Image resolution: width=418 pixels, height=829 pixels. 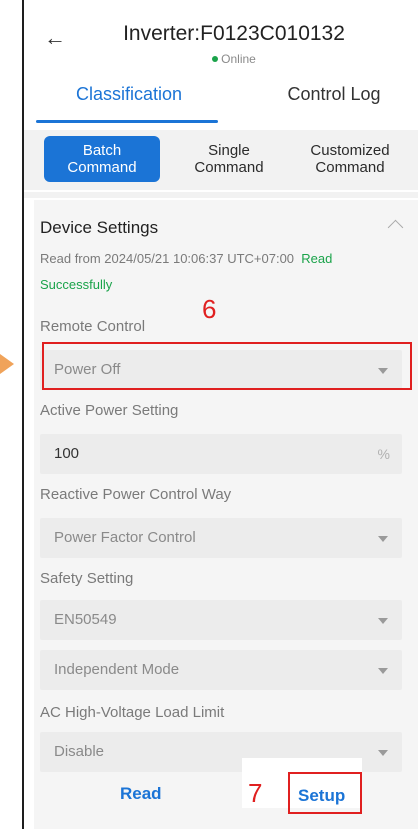 What do you see at coordinates (117, 669) in the screenshot?
I see `mode-value: Independent Mode` at bounding box center [117, 669].